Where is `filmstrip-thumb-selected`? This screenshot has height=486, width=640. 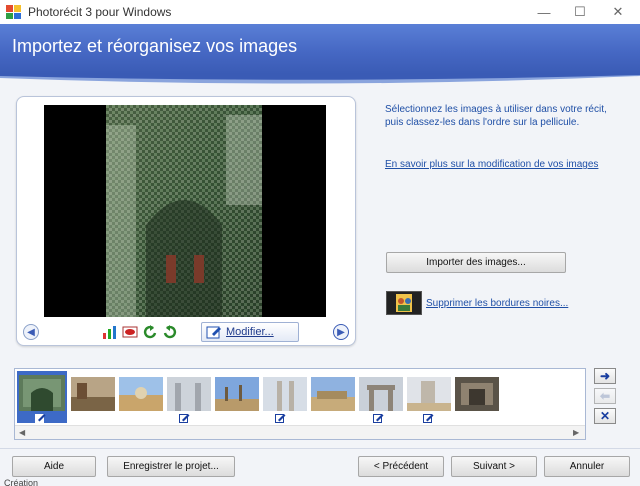 filmstrip-thumb-selected is located at coordinates (42, 397).